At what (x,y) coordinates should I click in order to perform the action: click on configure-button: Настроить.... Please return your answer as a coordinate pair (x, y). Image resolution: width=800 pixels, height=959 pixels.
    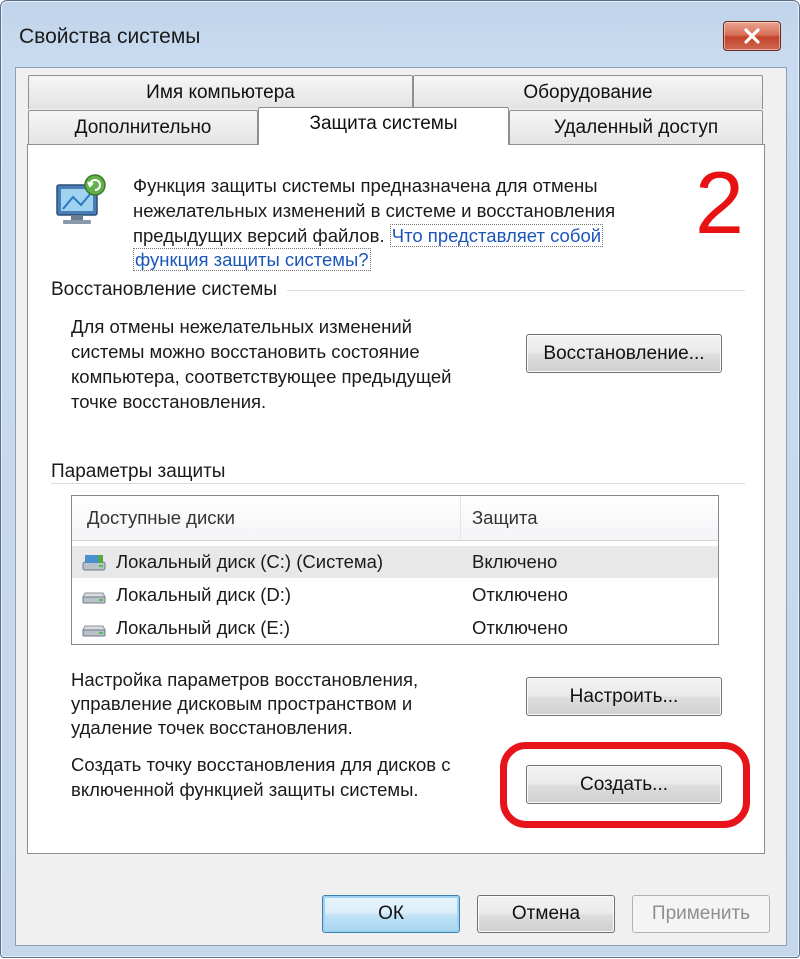
    Looking at the image, I should click on (624, 696).